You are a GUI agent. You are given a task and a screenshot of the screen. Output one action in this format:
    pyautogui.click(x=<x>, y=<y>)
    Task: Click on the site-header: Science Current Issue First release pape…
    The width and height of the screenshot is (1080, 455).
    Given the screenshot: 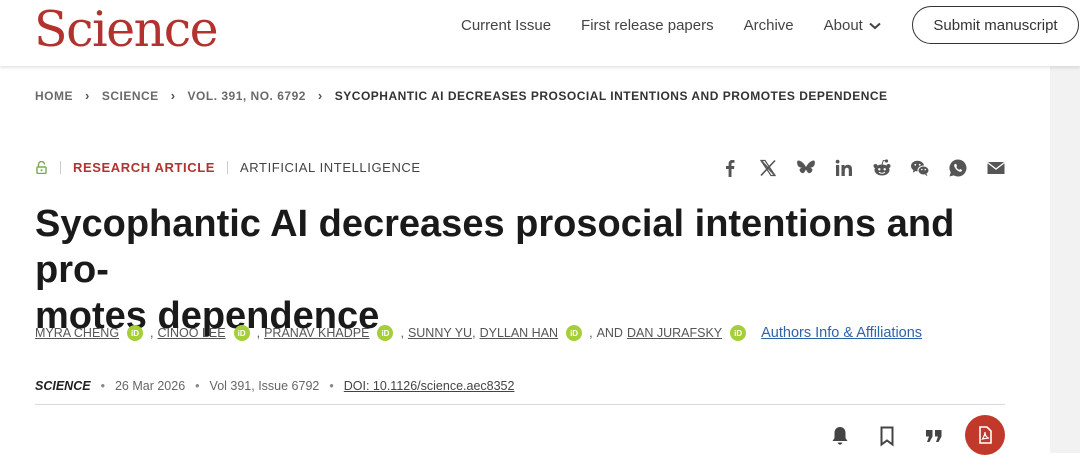 What is the action you would take?
    pyautogui.click(x=540, y=33)
    